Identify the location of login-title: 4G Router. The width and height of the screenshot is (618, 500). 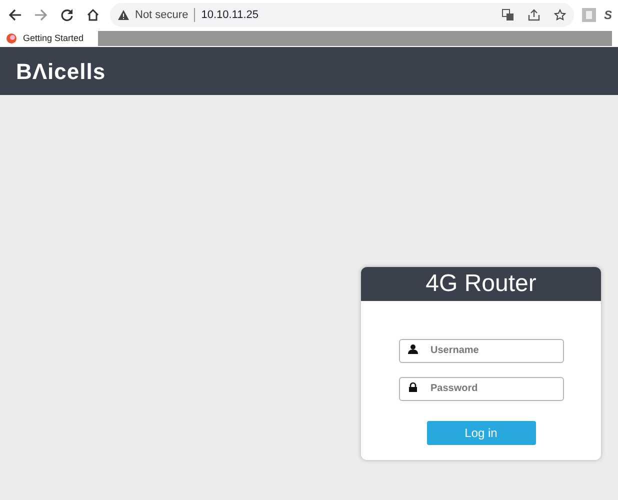
(481, 284).